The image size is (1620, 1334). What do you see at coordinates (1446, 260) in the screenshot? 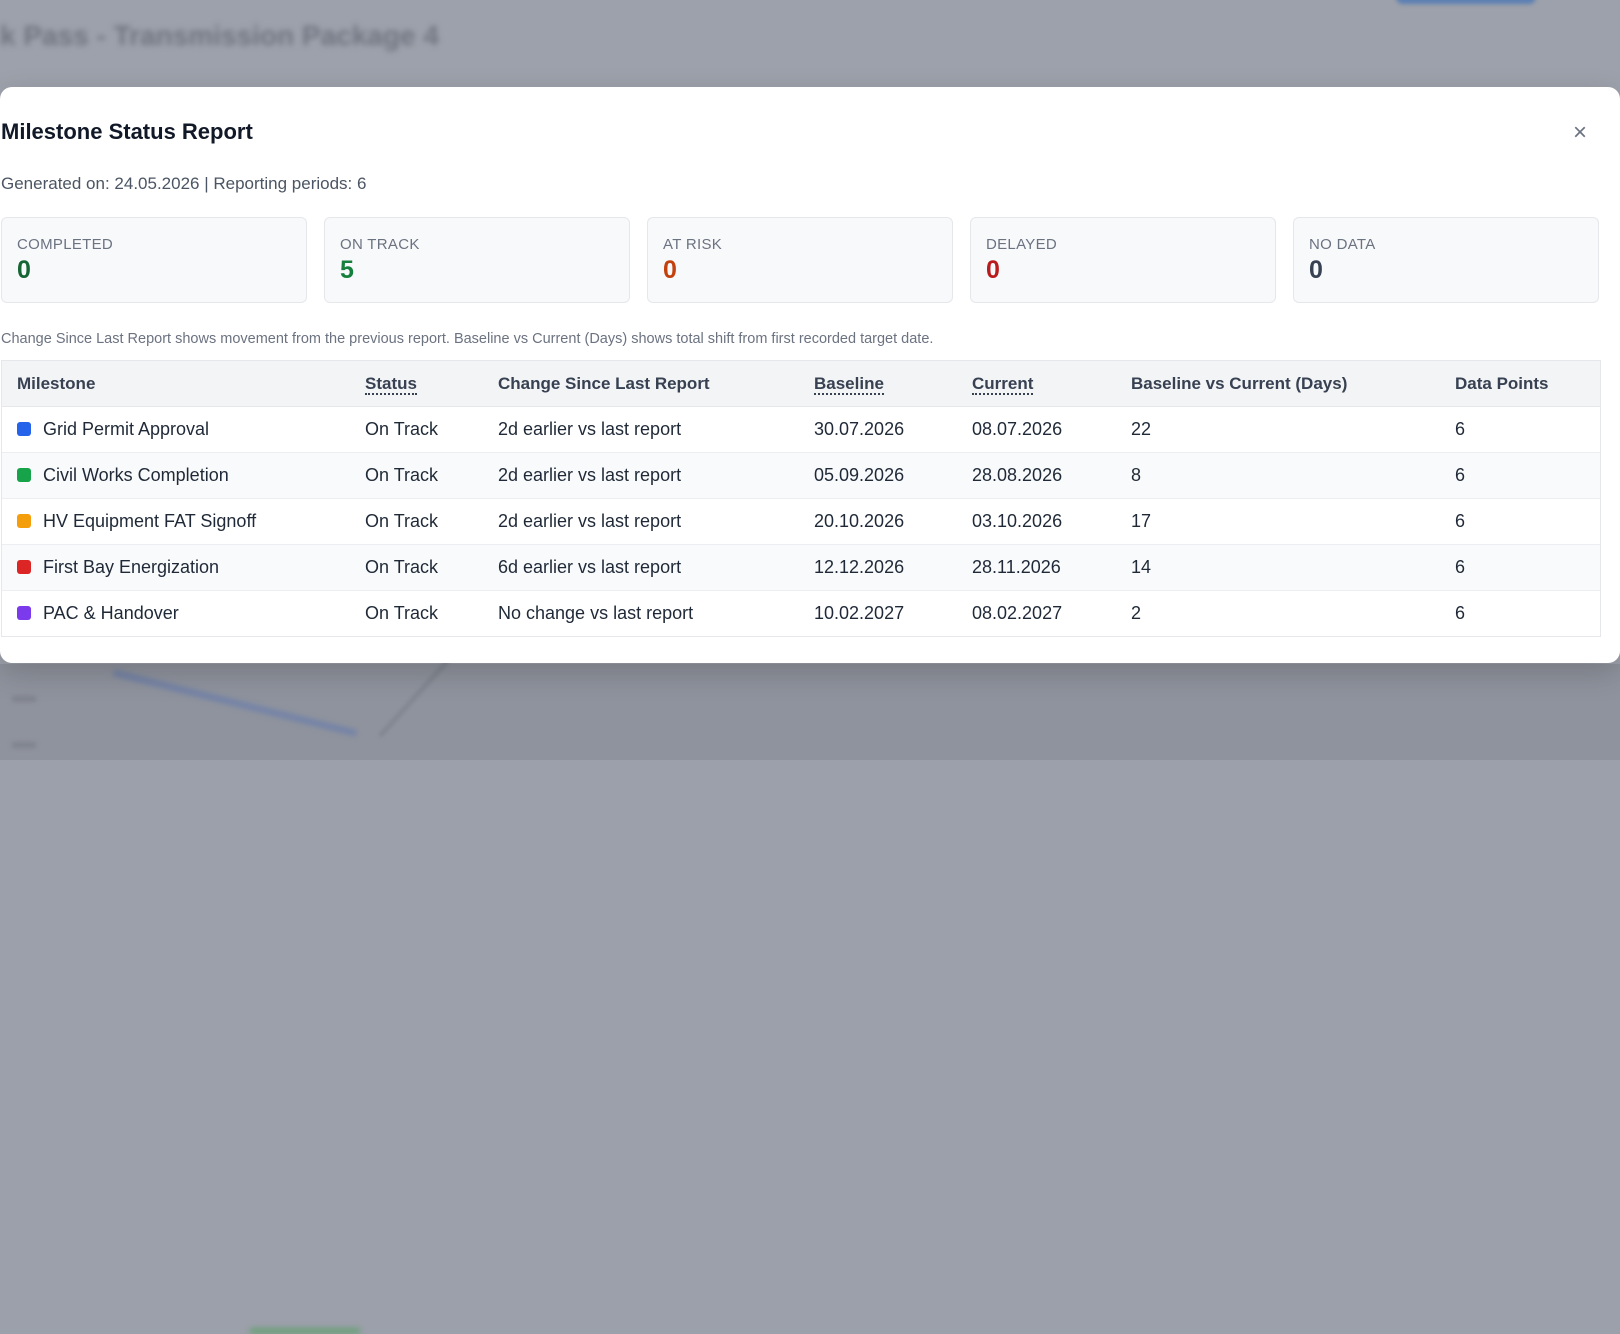
I see `summary-card-no-data: NO DATA 0` at bounding box center [1446, 260].